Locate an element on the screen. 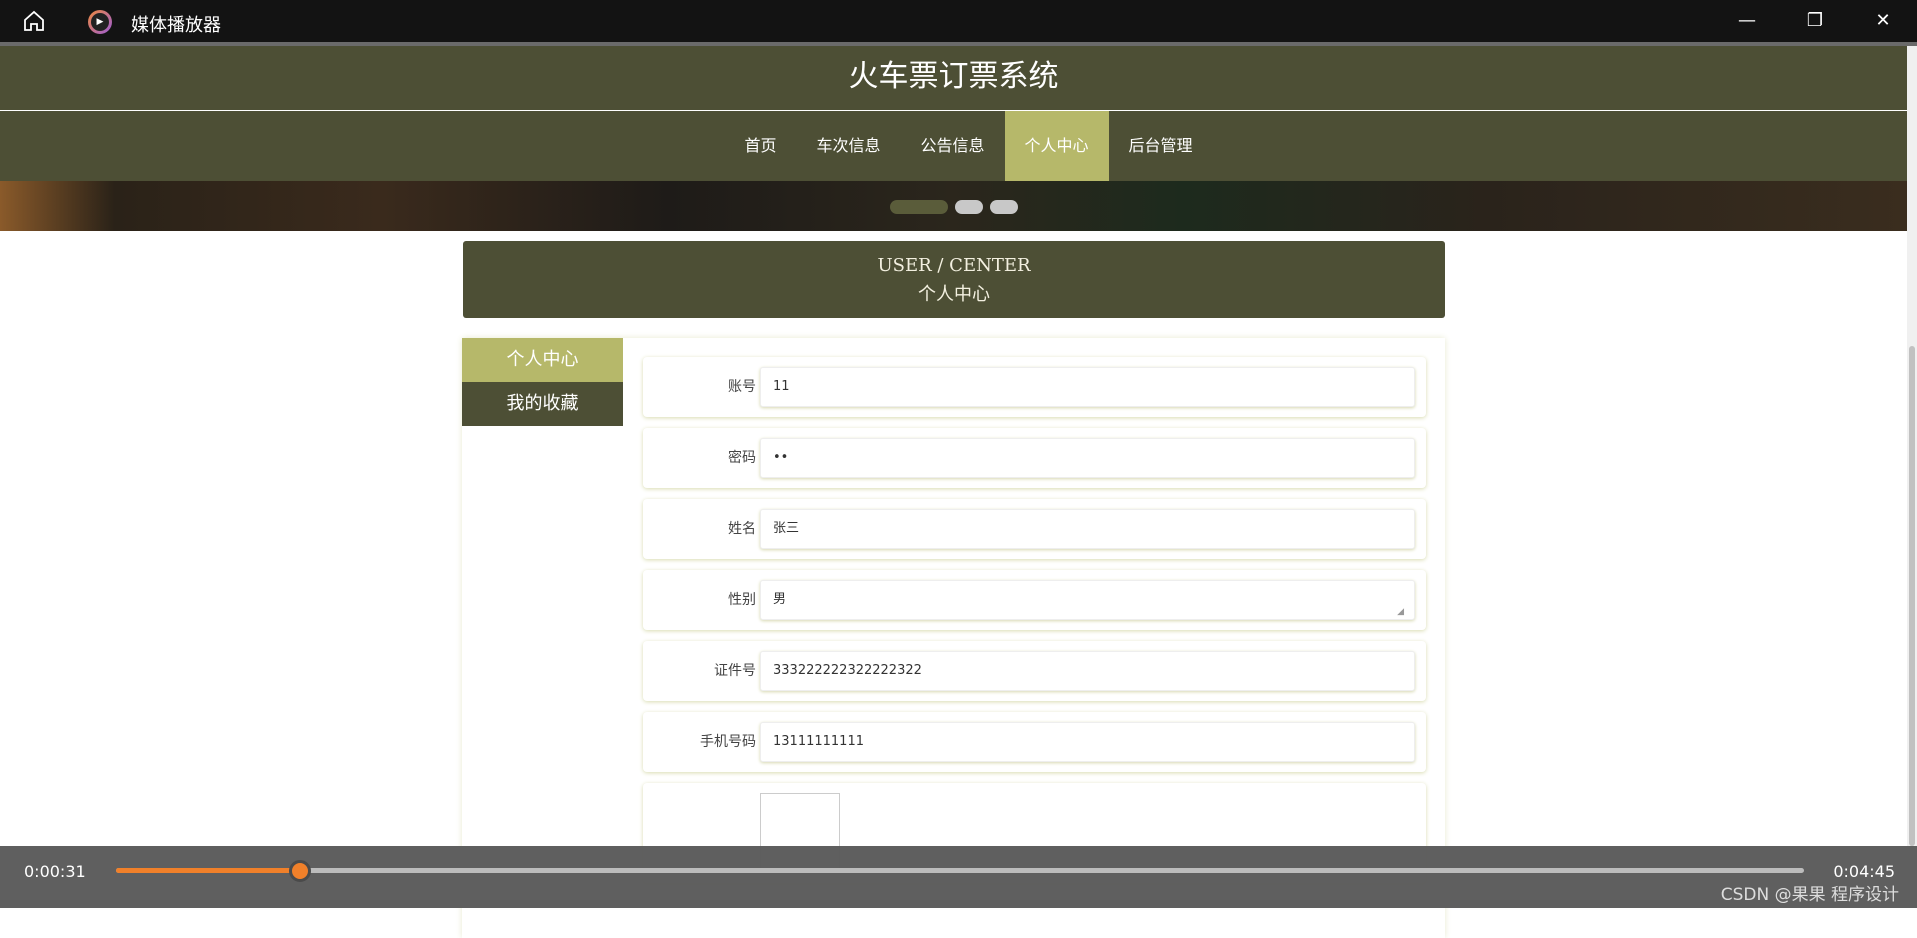 This screenshot has height=938, width=1917. form-row-id-number: 证件号 333222222322222322 is located at coordinates (1034, 671).